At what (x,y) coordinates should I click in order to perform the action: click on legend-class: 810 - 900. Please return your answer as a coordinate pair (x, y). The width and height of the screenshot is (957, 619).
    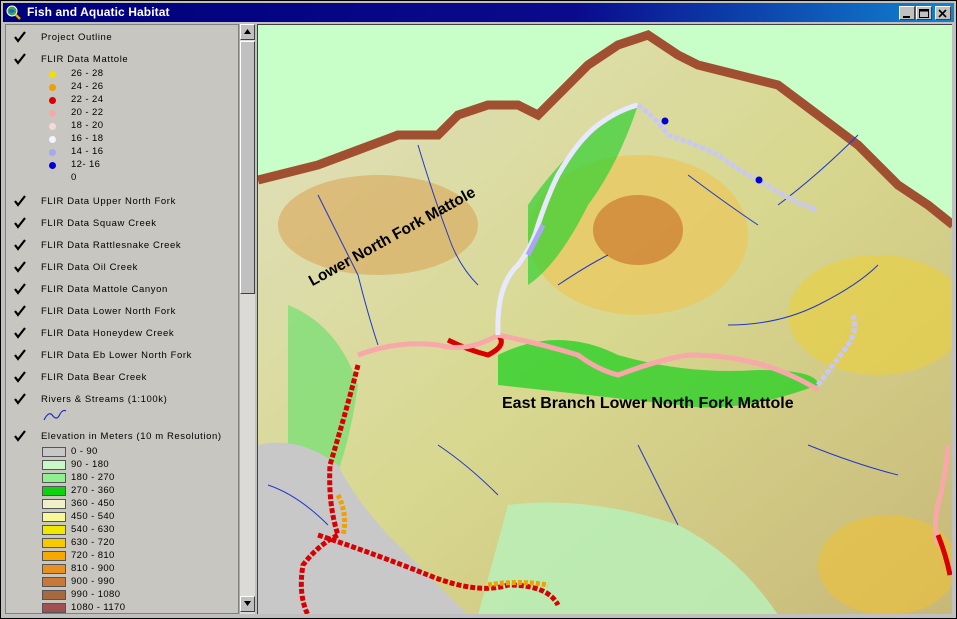
    Looking at the image, I should click on (121, 569).